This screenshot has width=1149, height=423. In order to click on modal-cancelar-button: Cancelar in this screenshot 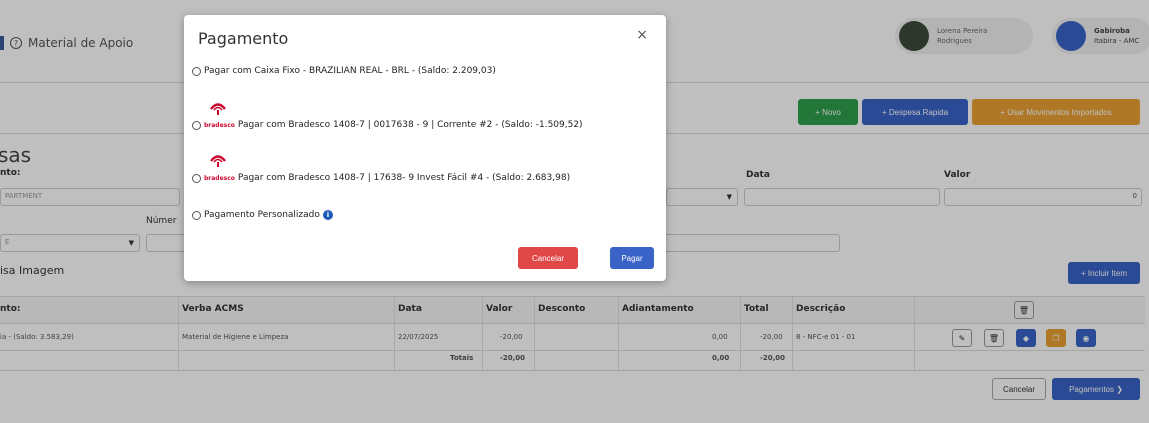, I will do `click(548, 258)`.